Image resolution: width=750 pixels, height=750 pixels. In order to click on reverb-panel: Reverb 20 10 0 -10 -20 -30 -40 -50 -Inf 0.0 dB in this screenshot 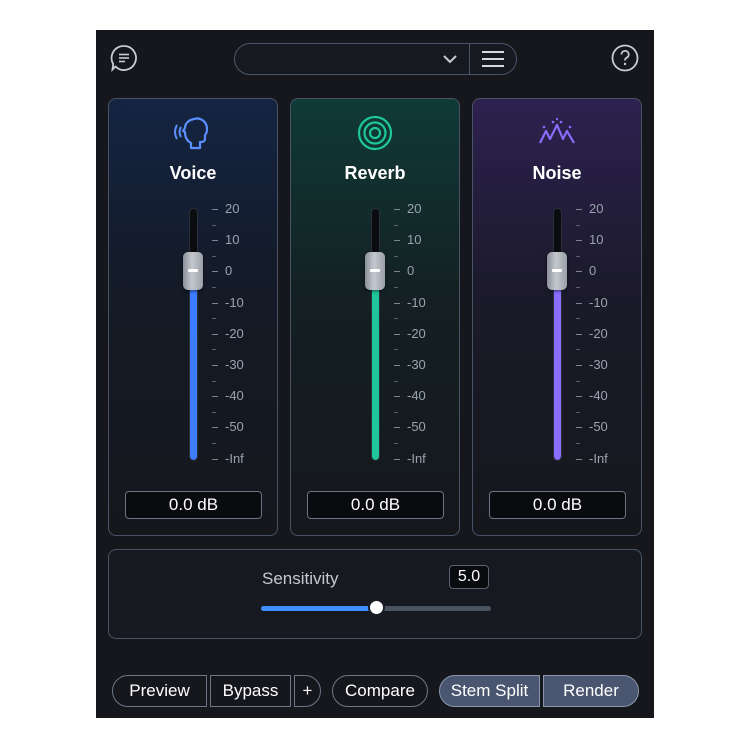, I will do `click(375, 317)`.